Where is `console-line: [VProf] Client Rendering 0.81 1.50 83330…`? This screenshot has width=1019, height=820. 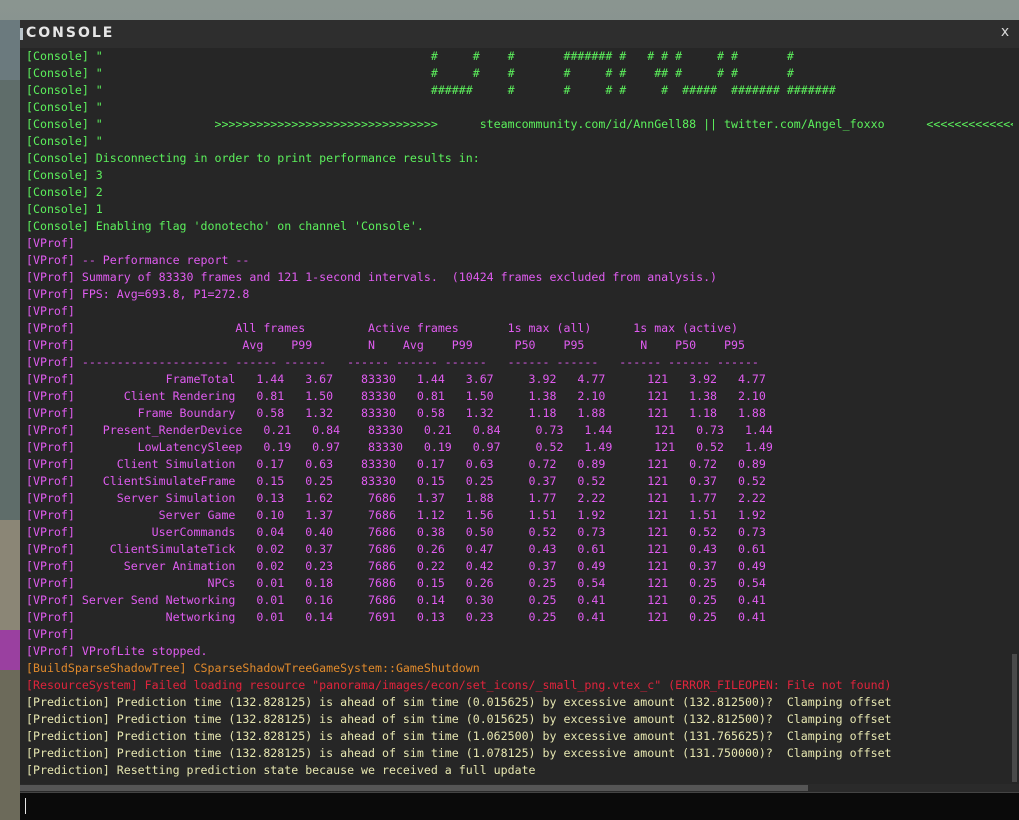
console-line: [VProf] Client Rendering 0.81 1.50 83330… is located at coordinates (396, 396).